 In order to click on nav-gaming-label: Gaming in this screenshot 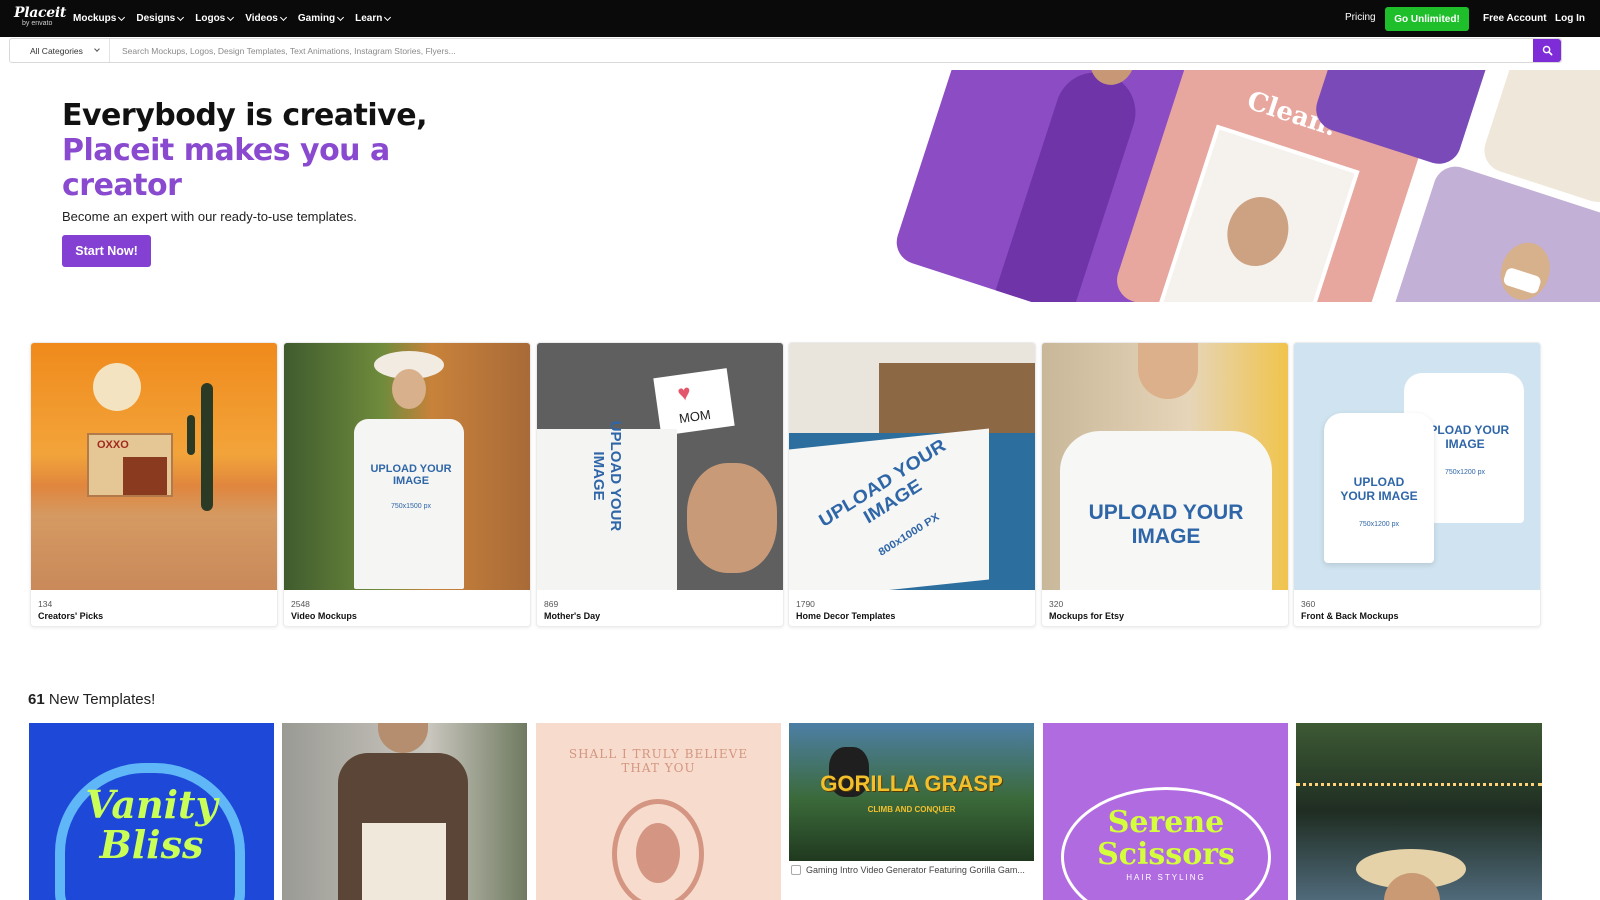, I will do `click(316, 18)`.